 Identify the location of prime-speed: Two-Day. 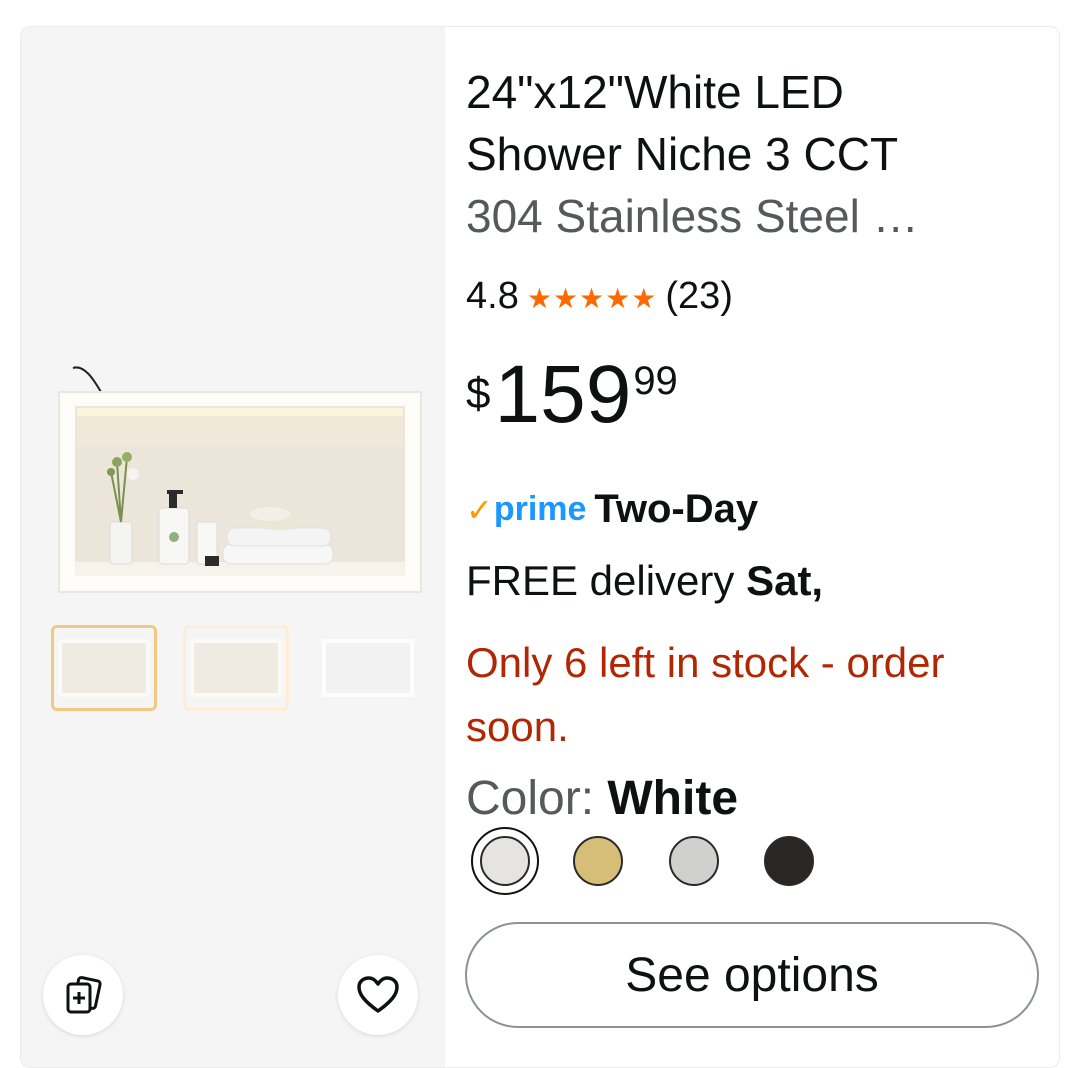
(676, 509).